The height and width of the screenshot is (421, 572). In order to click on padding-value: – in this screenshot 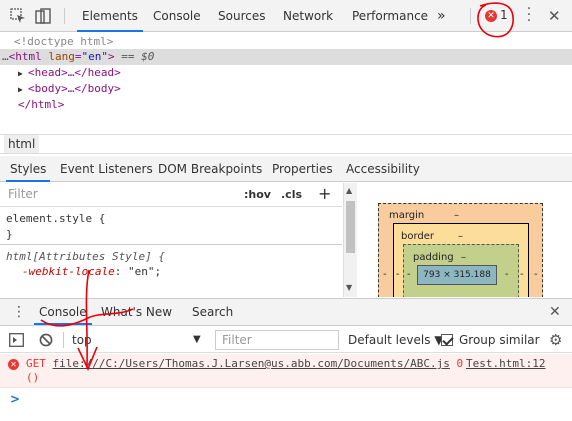, I will do `click(463, 257)`.